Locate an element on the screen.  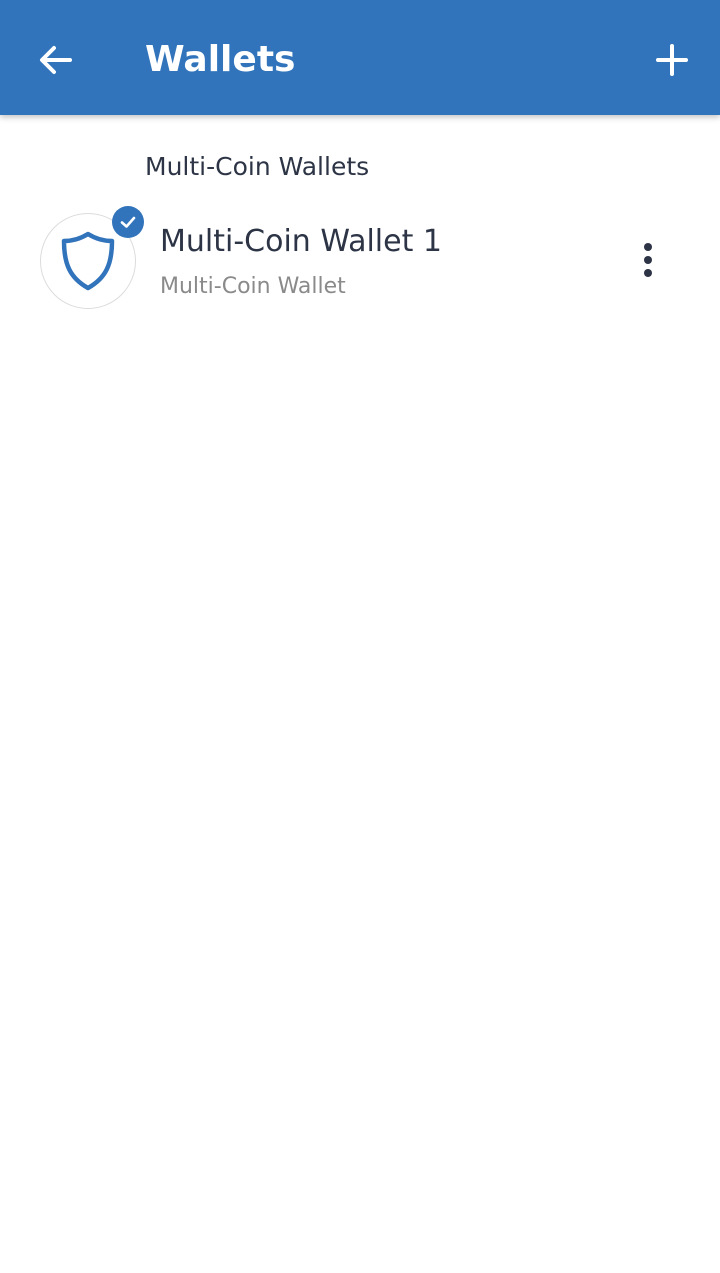
back-button is located at coordinates (56, 60).